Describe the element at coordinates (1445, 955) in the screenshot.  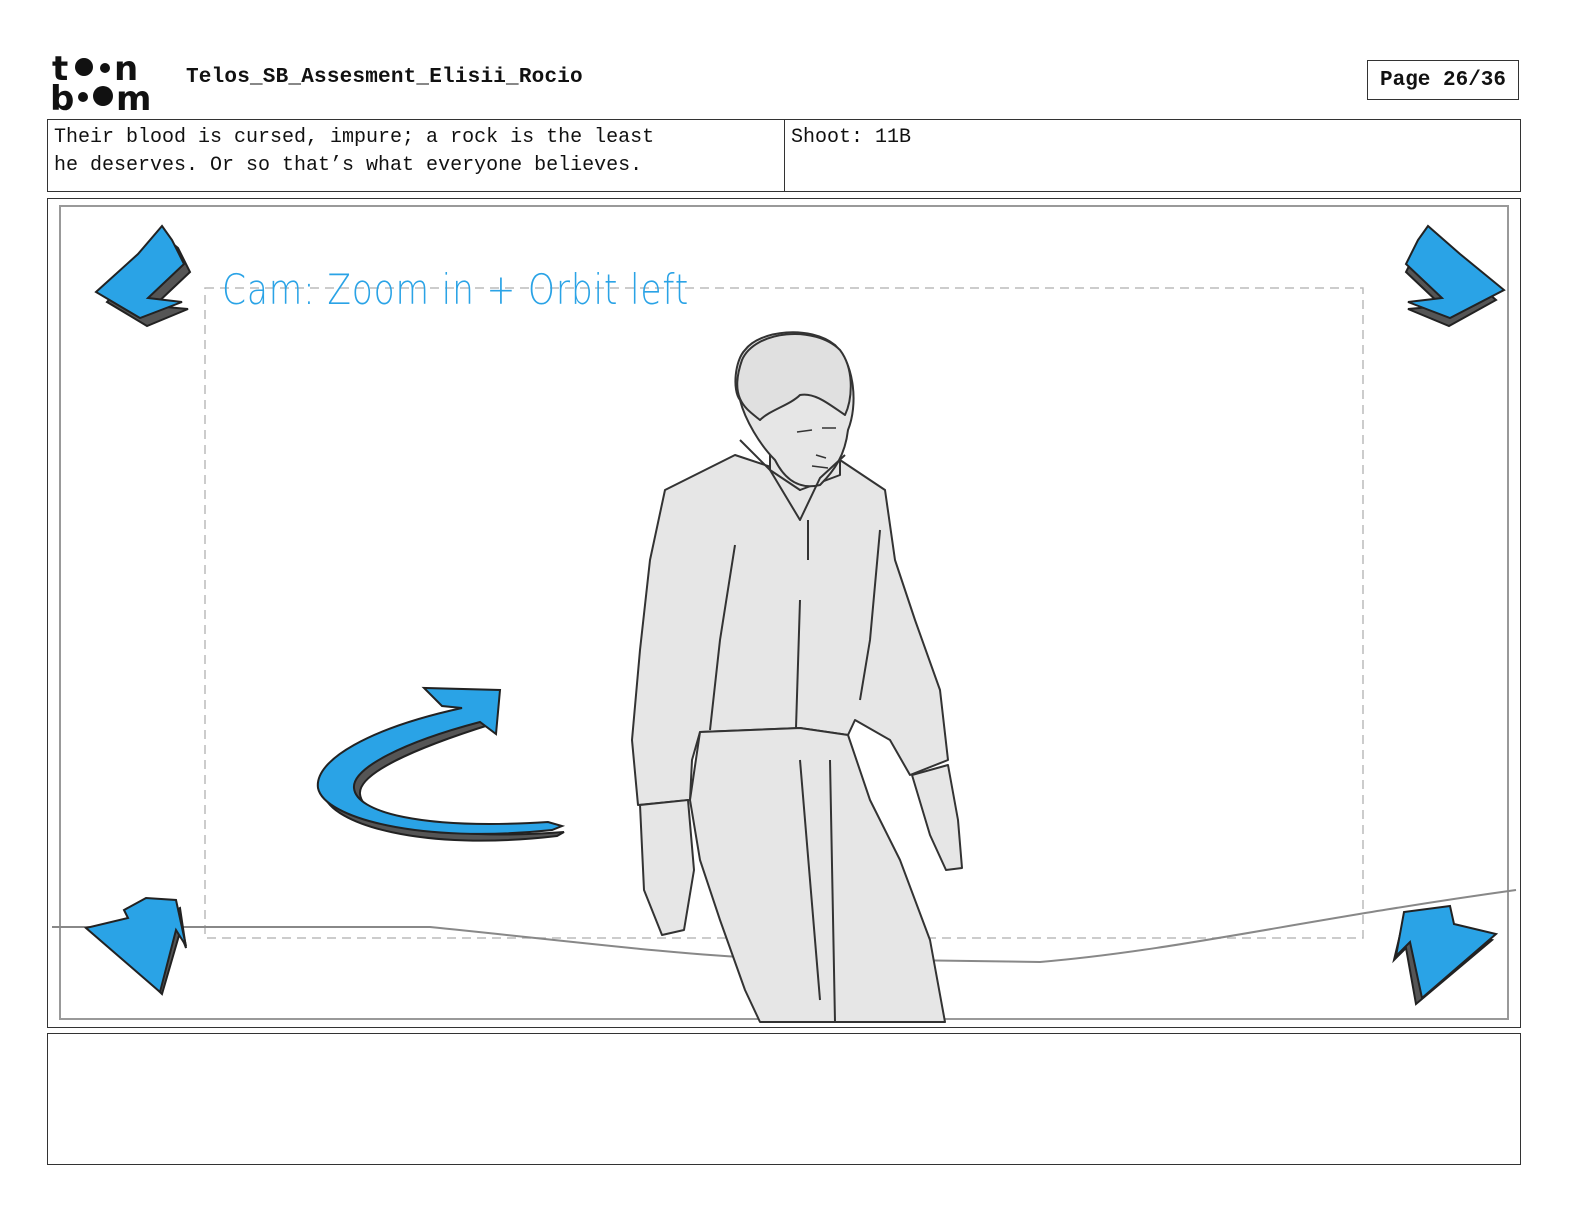
I see `arrow-bottom-right-icon` at that location.